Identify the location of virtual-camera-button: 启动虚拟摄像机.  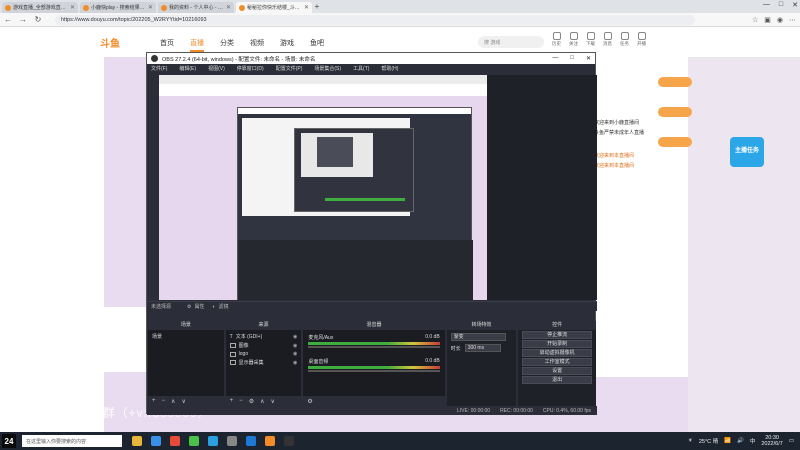
(557, 353).